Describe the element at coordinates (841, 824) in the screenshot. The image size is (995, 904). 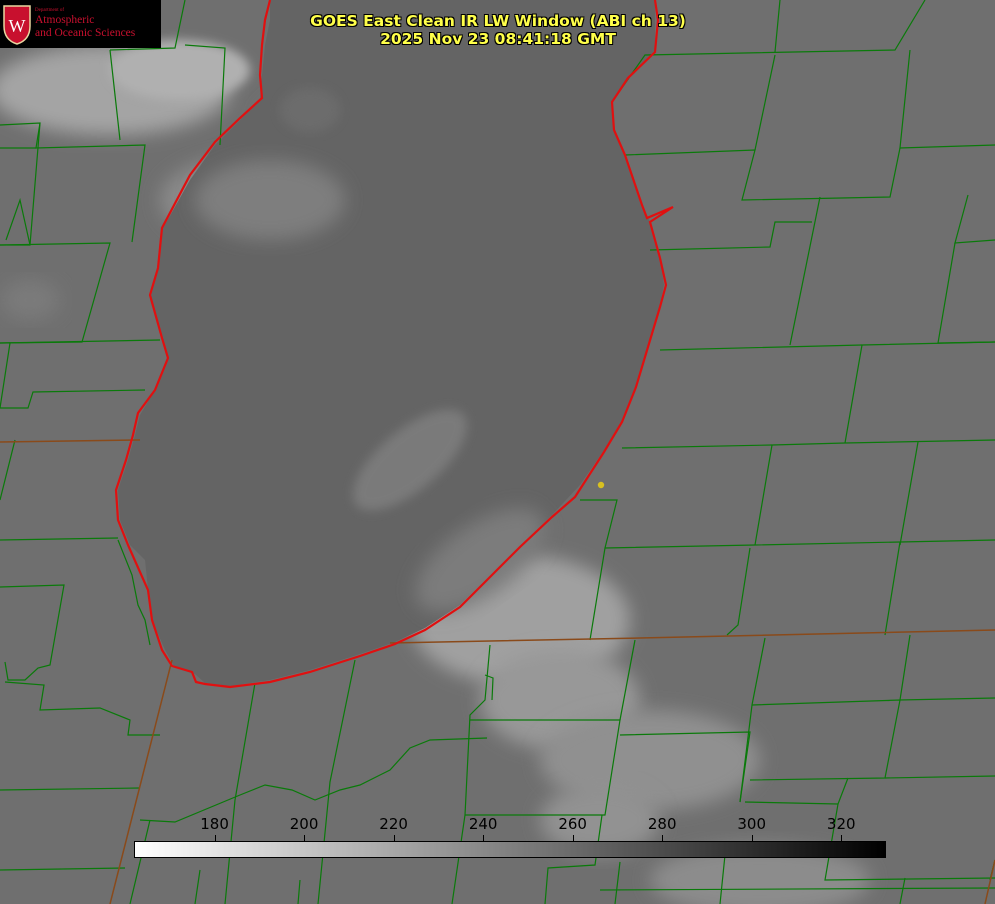
I see `colorbar-tick-label: 320` at that location.